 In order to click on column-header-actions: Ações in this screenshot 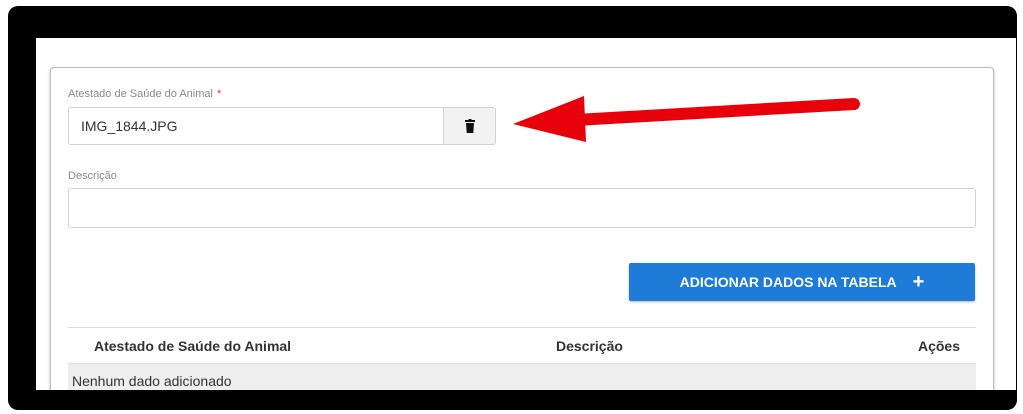, I will do `click(938, 346)`.